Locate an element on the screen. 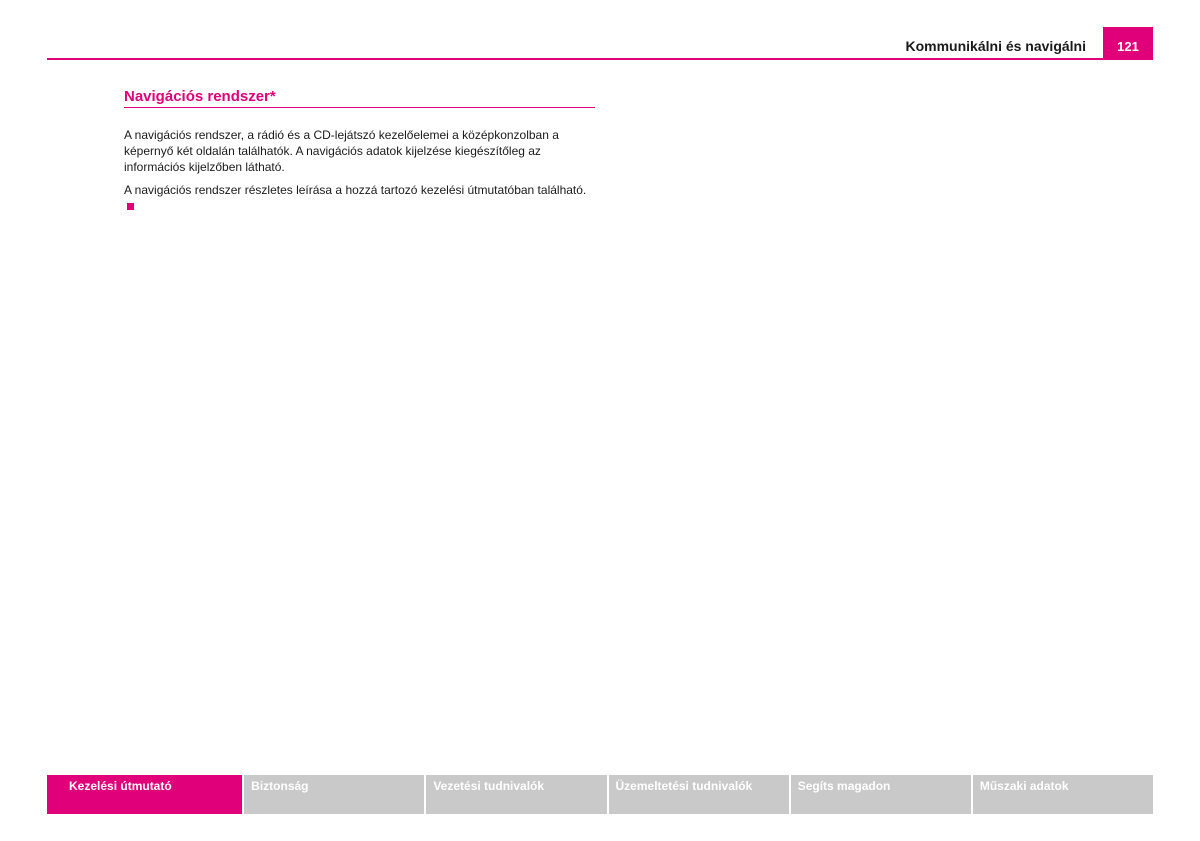 The height and width of the screenshot is (841, 1200). header-rule is located at coordinates (600, 59).